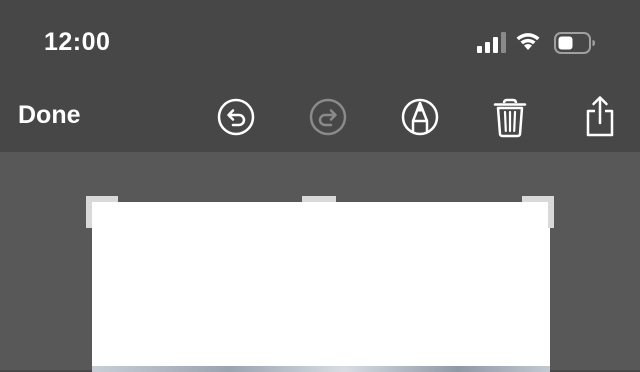 This screenshot has height=372, width=640. I want to click on done-button: Done, so click(49, 115).